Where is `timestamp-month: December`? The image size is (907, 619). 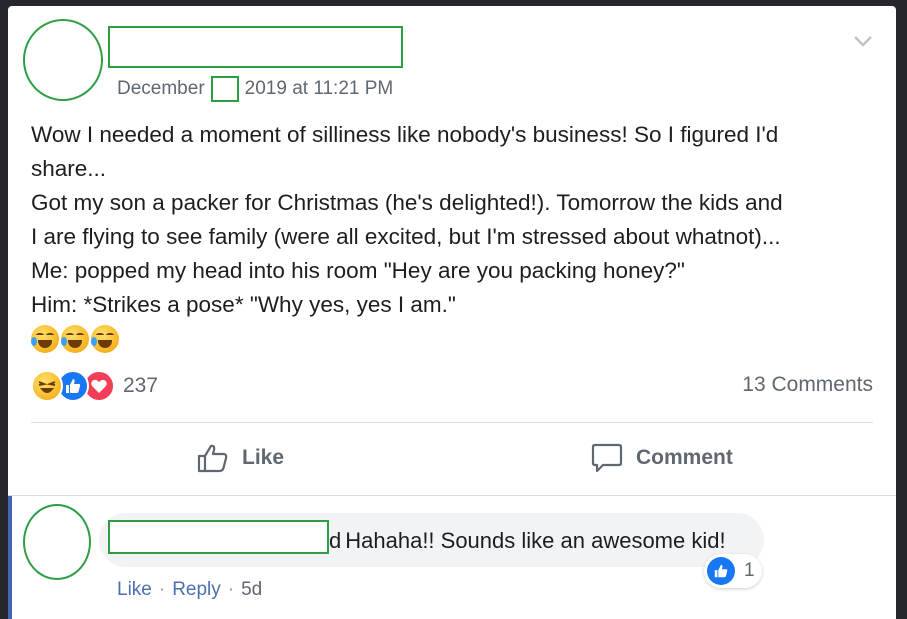
timestamp-month: December is located at coordinates (161, 88).